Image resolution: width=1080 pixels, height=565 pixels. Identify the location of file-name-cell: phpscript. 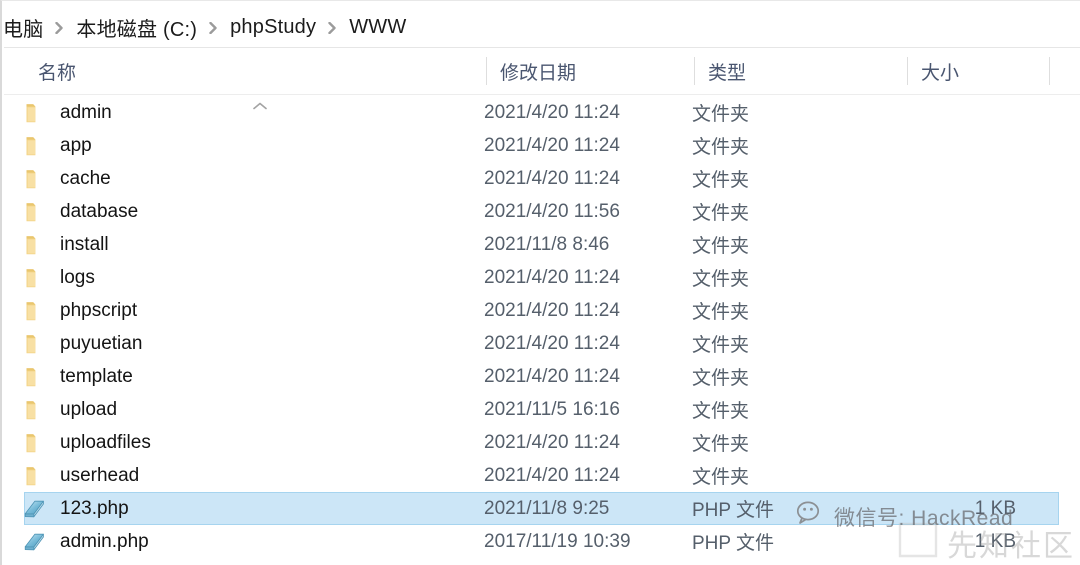
(253, 310).